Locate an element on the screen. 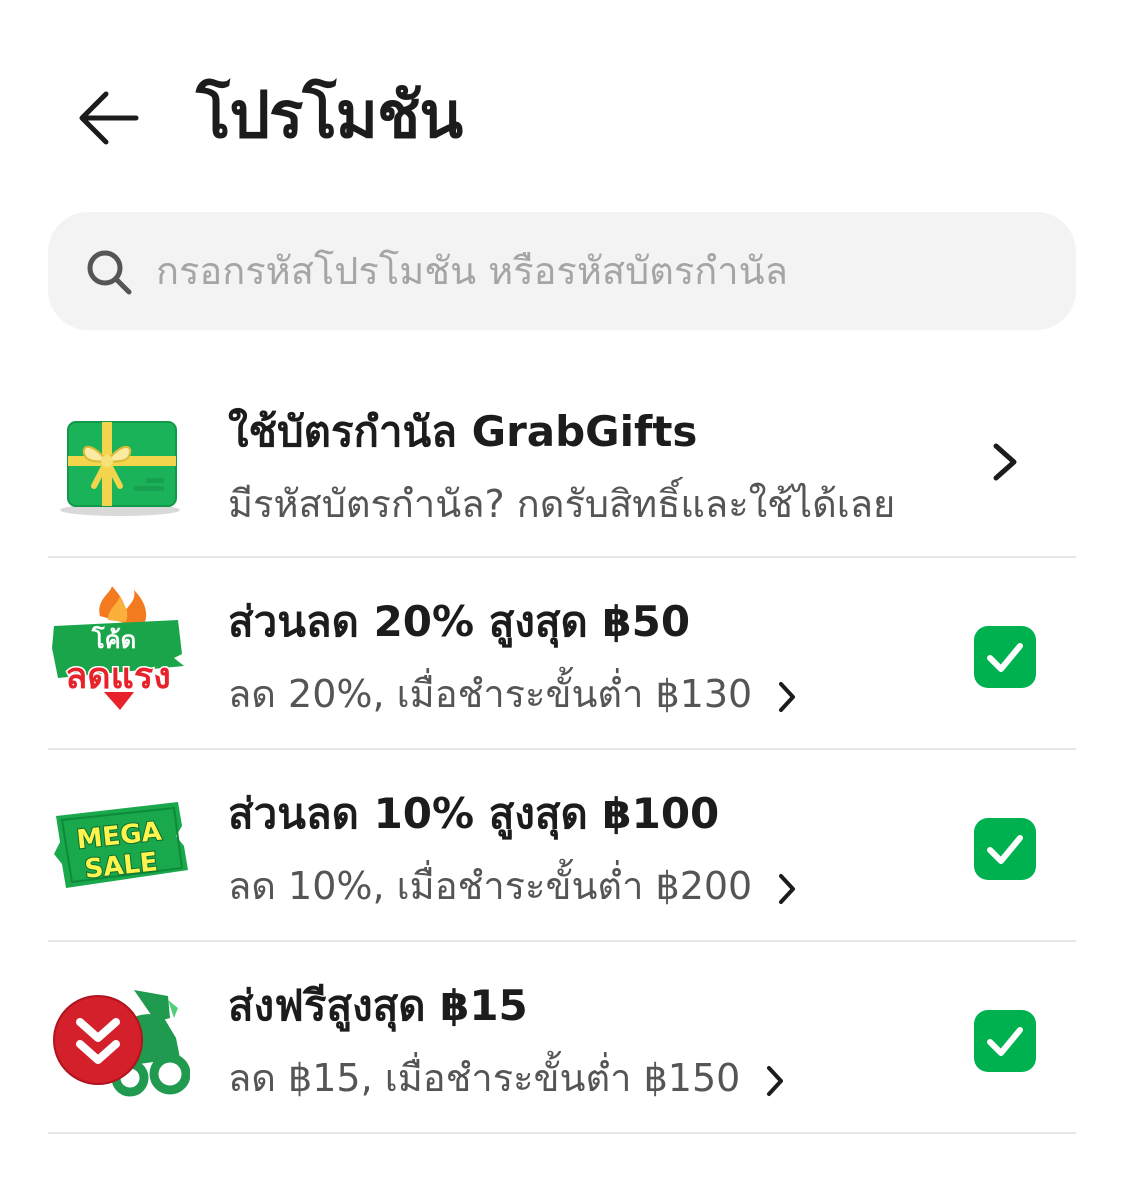 This screenshot has width=1125, height=1184. promo-subtitle: ลด 20%, เมื่อชำระขั้นต่ำ ฿130 is located at coordinates (513, 694).